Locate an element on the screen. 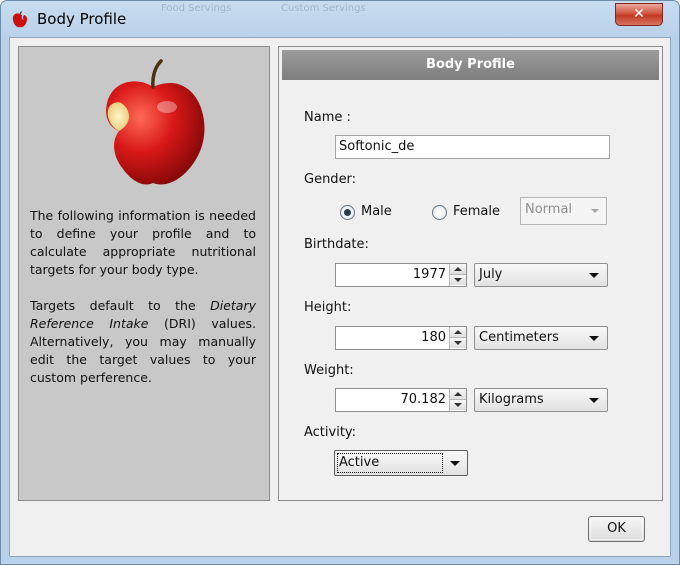  birthdate-label: Birthdate: is located at coordinates (336, 244).